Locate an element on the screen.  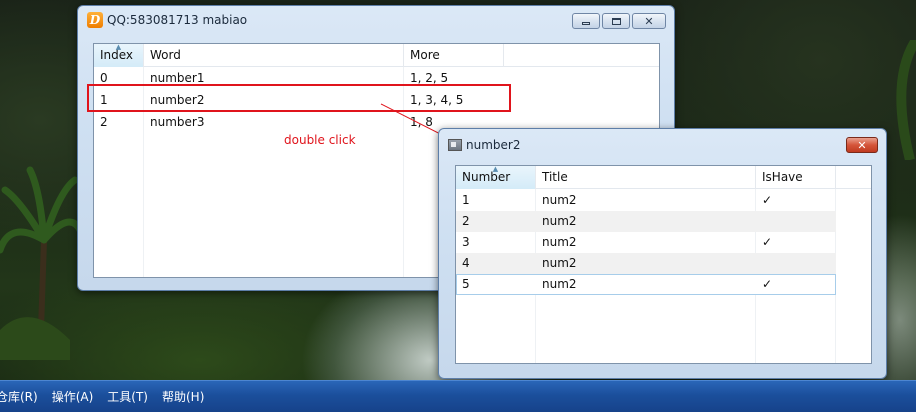
cell-index: 2 is located at coordinates (104, 122).